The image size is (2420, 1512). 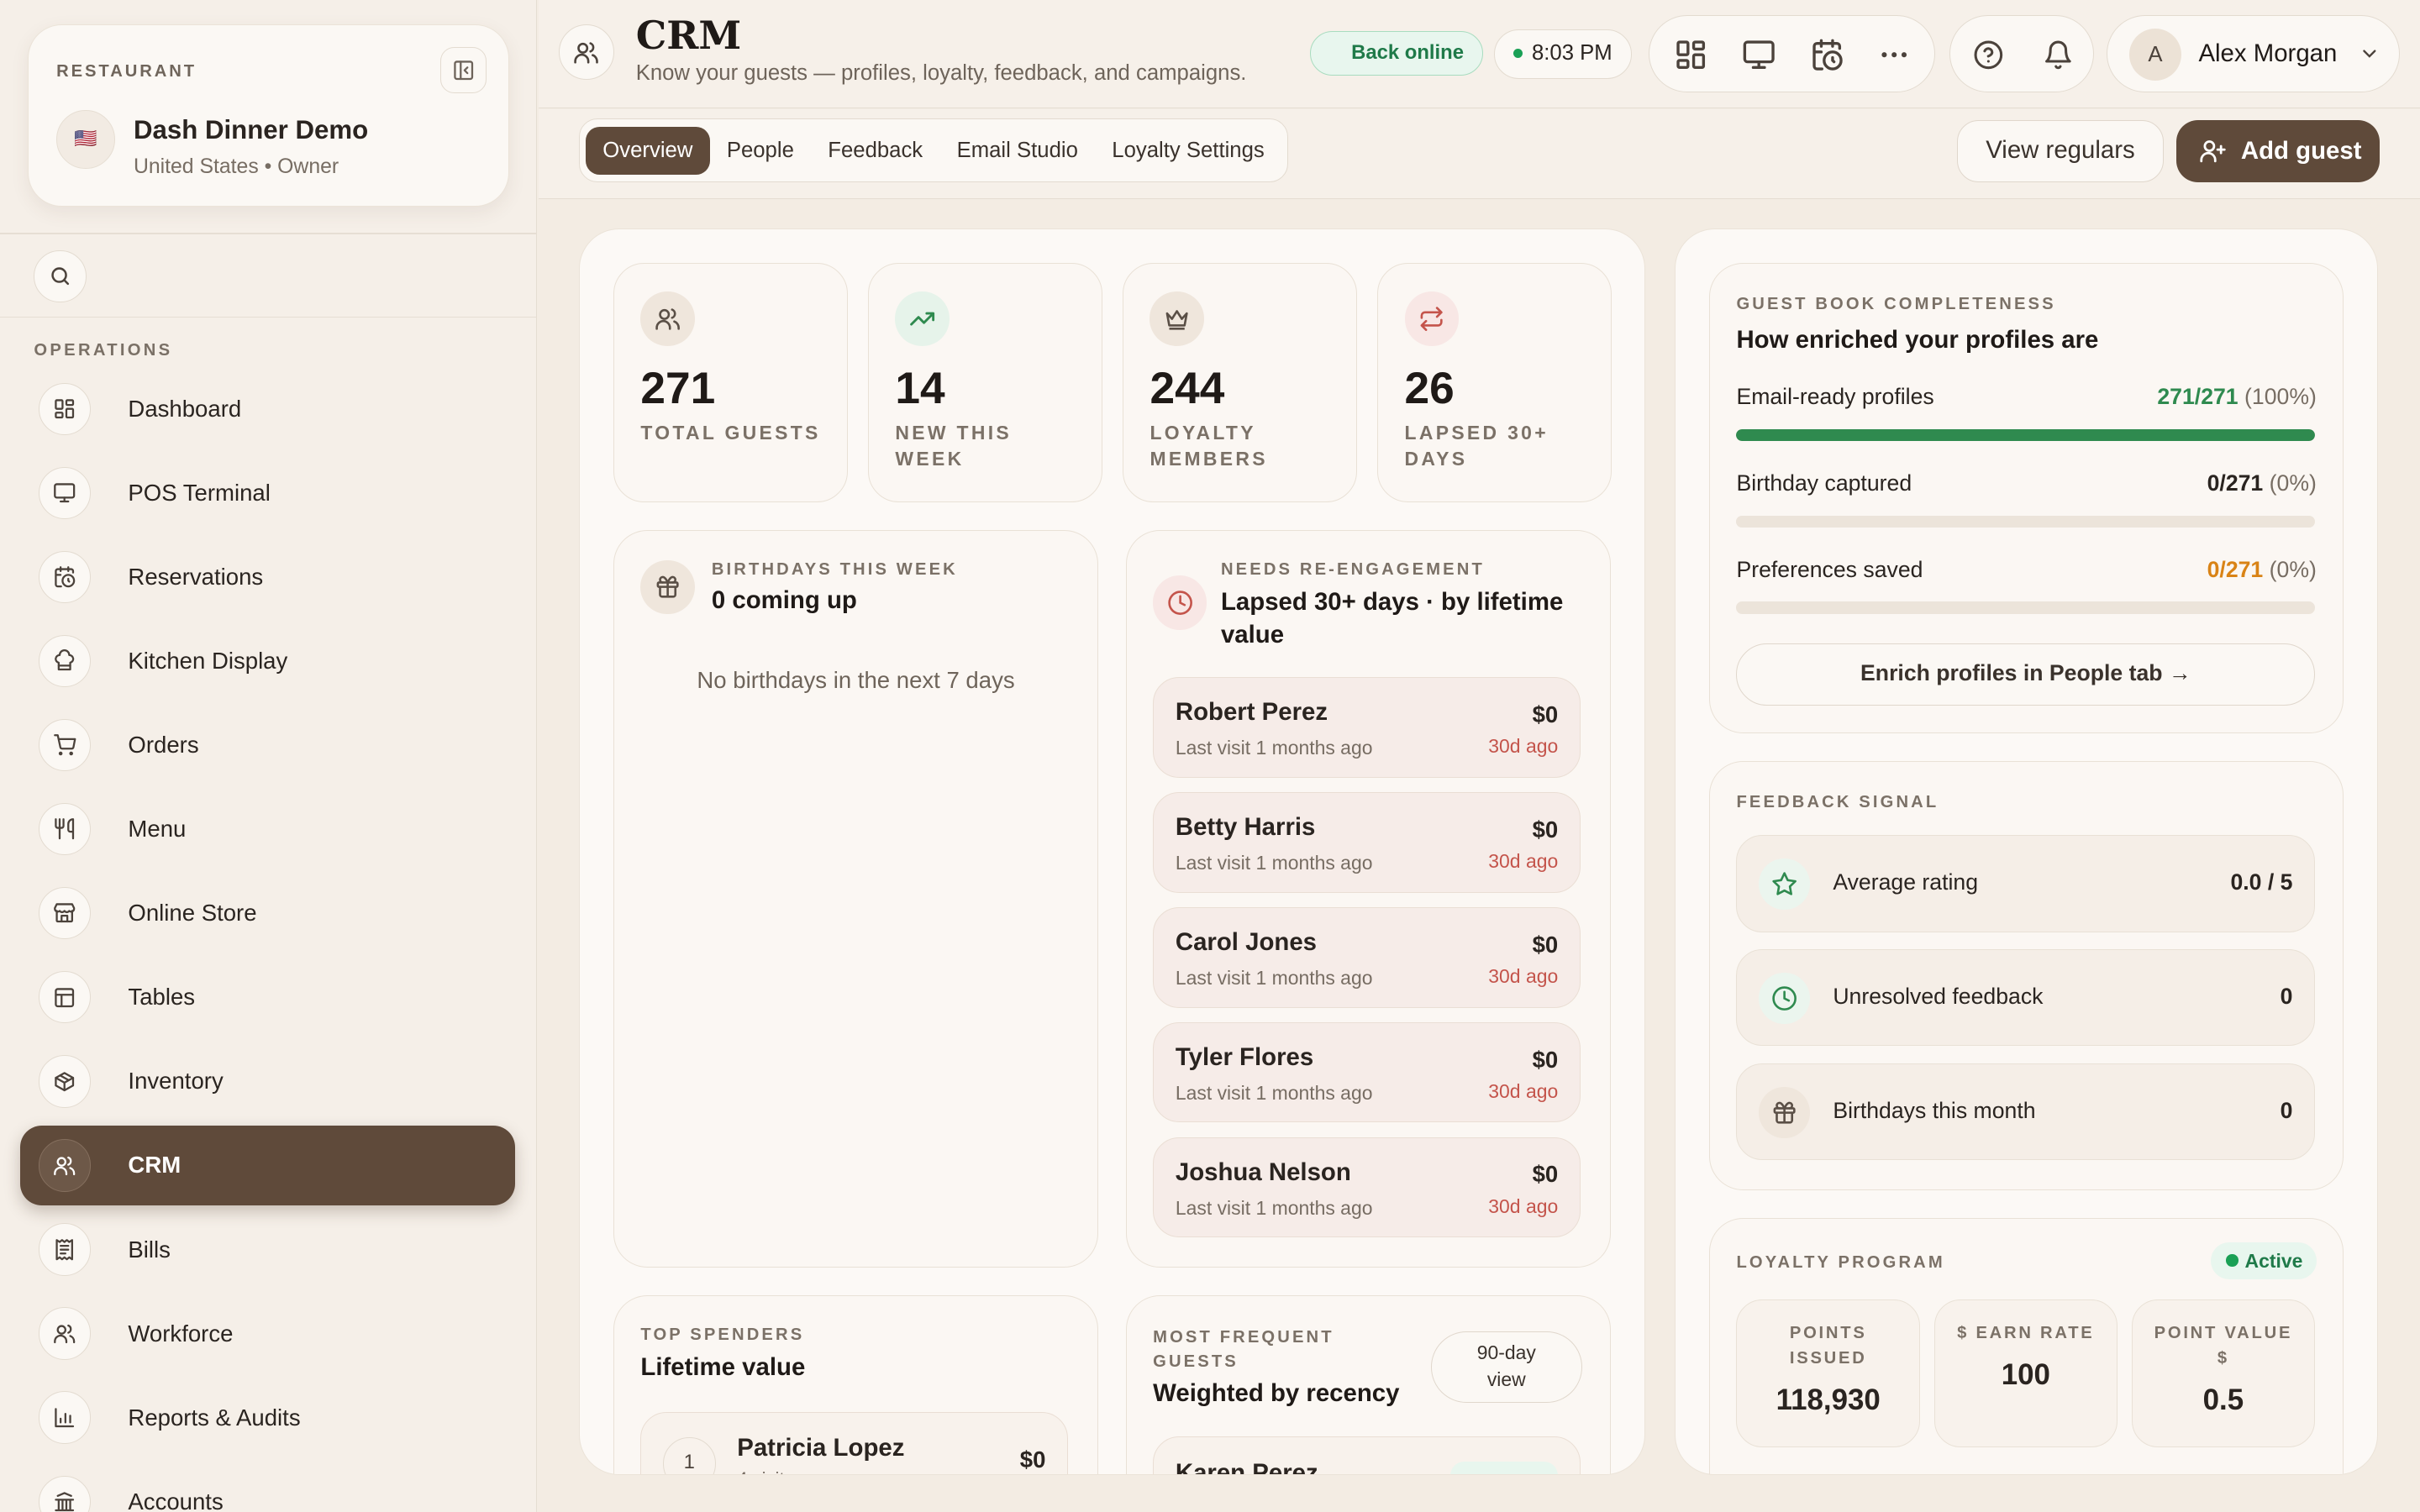 I want to click on sidebar-item-menu: Menu, so click(x=268, y=829).